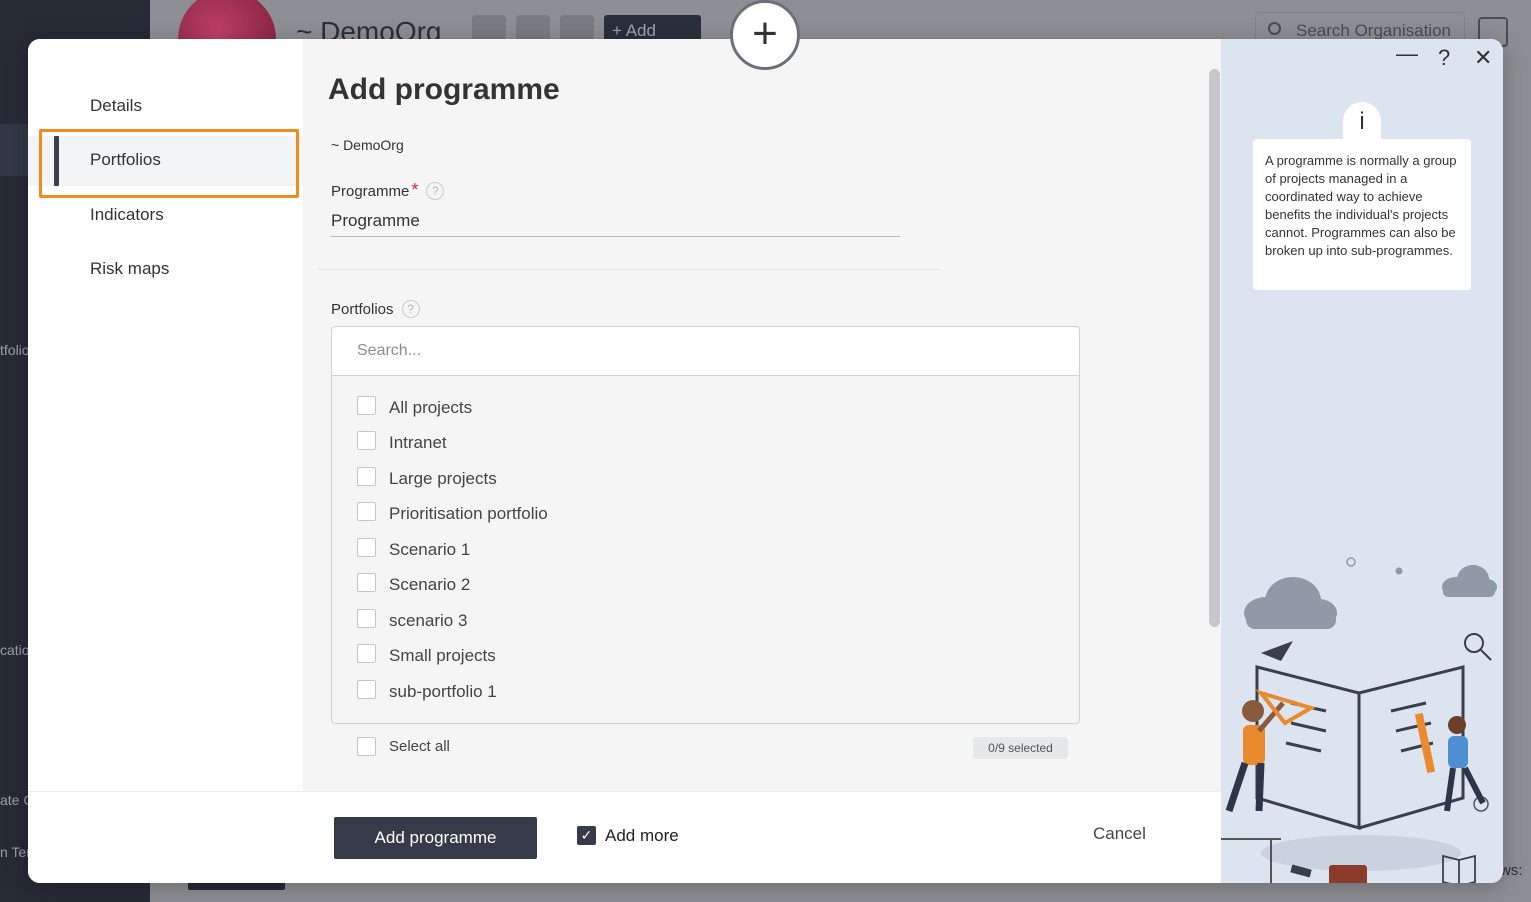 The width and height of the screenshot is (1531, 902). What do you see at coordinates (370, 191) in the screenshot?
I see `programme-label-text: Programme` at bounding box center [370, 191].